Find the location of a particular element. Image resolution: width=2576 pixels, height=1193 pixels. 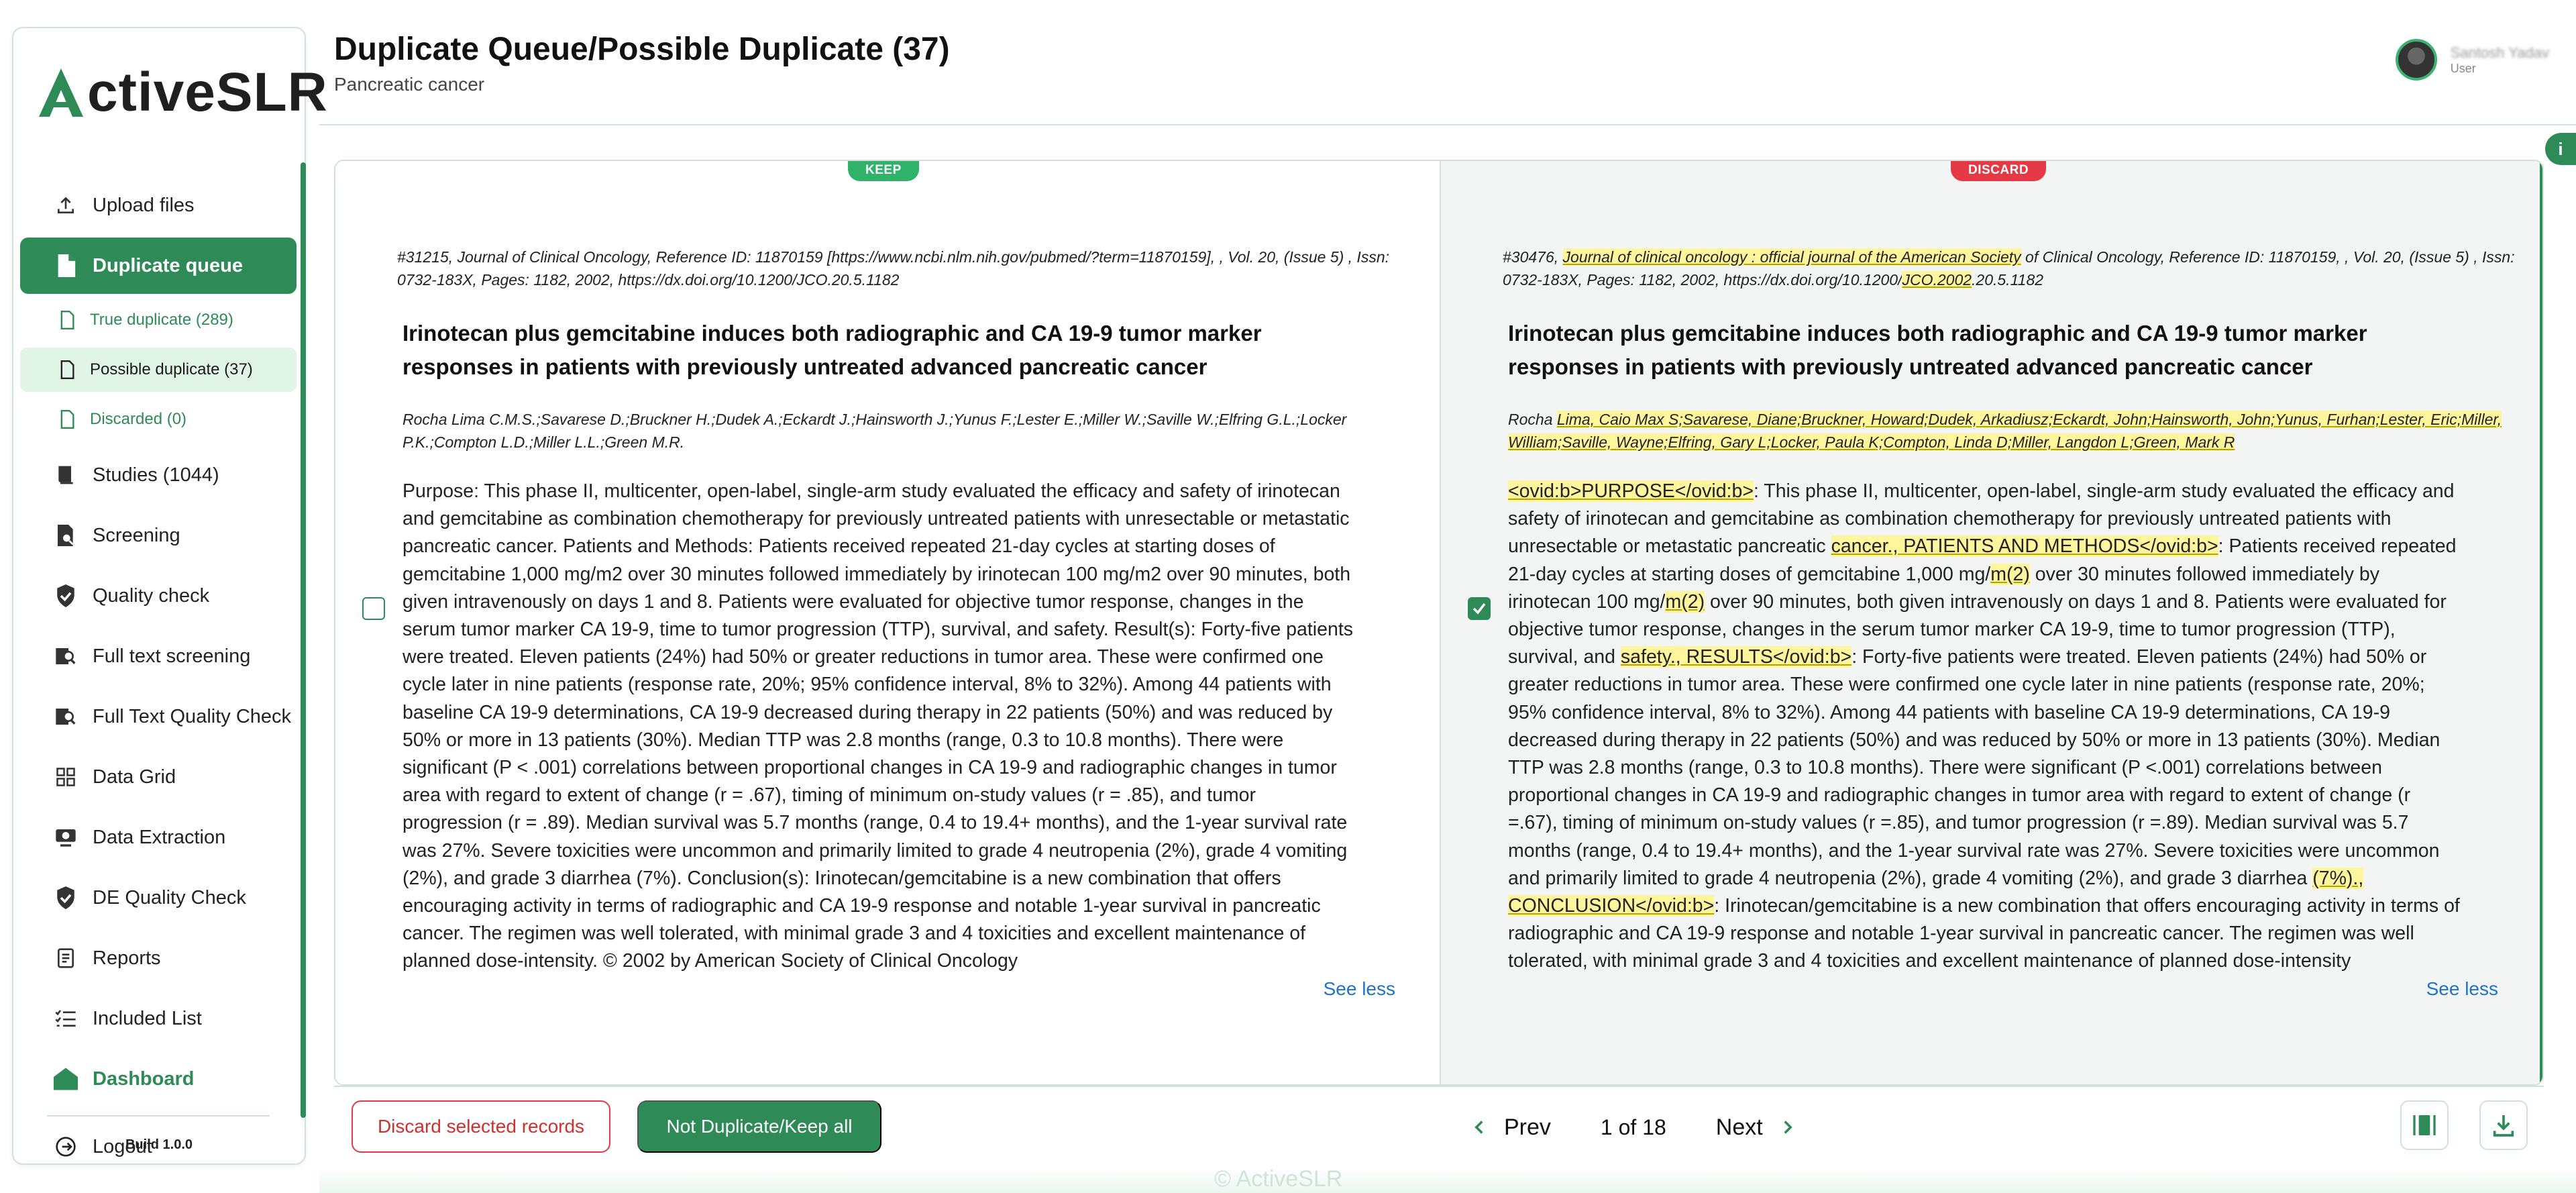

sidebar-item-upload-files: Upload files is located at coordinates (158, 205).